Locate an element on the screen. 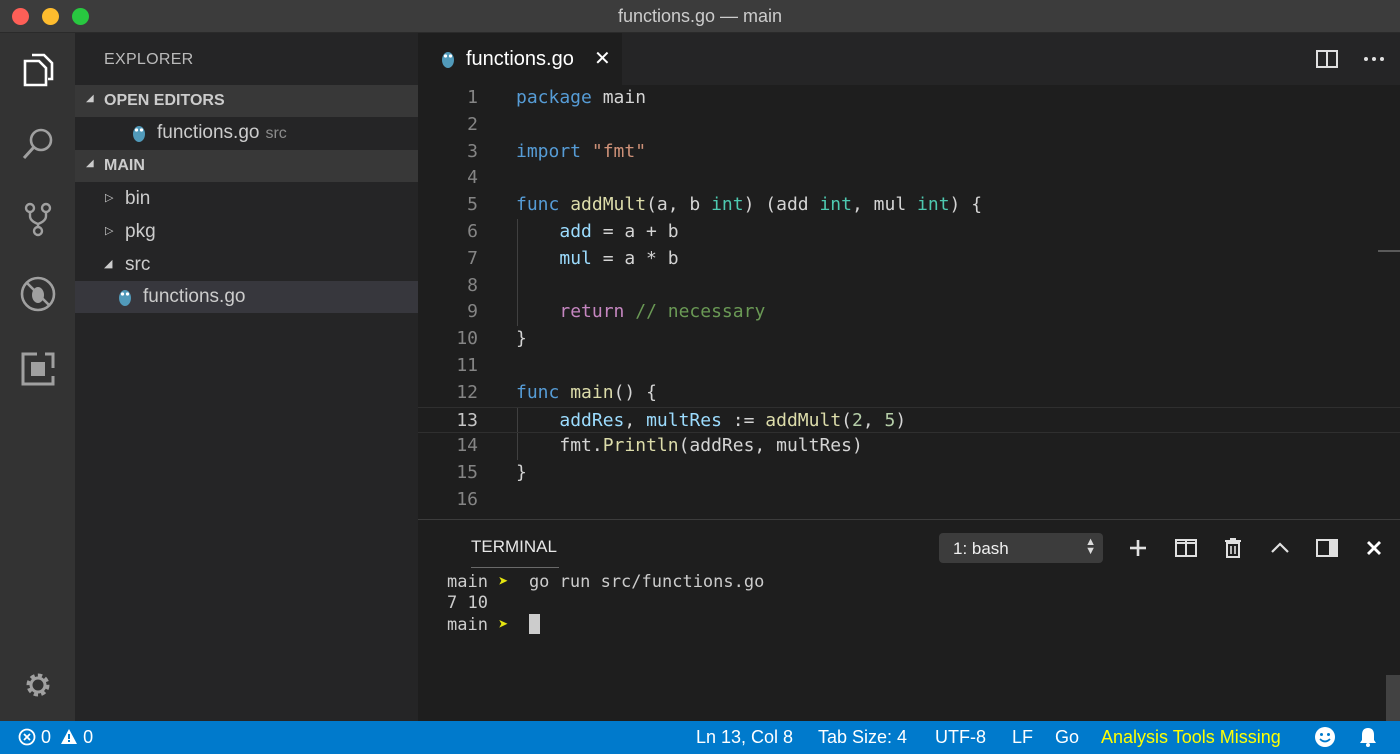  open-editors-header: ◢ OPEN EDITORS is located at coordinates (246, 101).